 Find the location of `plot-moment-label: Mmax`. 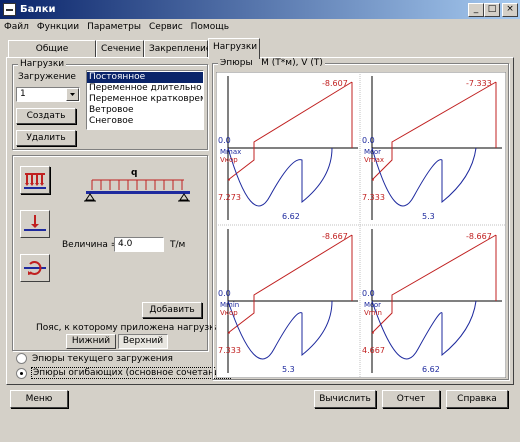

plot-moment-label: Mmax is located at coordinates (230, 152).